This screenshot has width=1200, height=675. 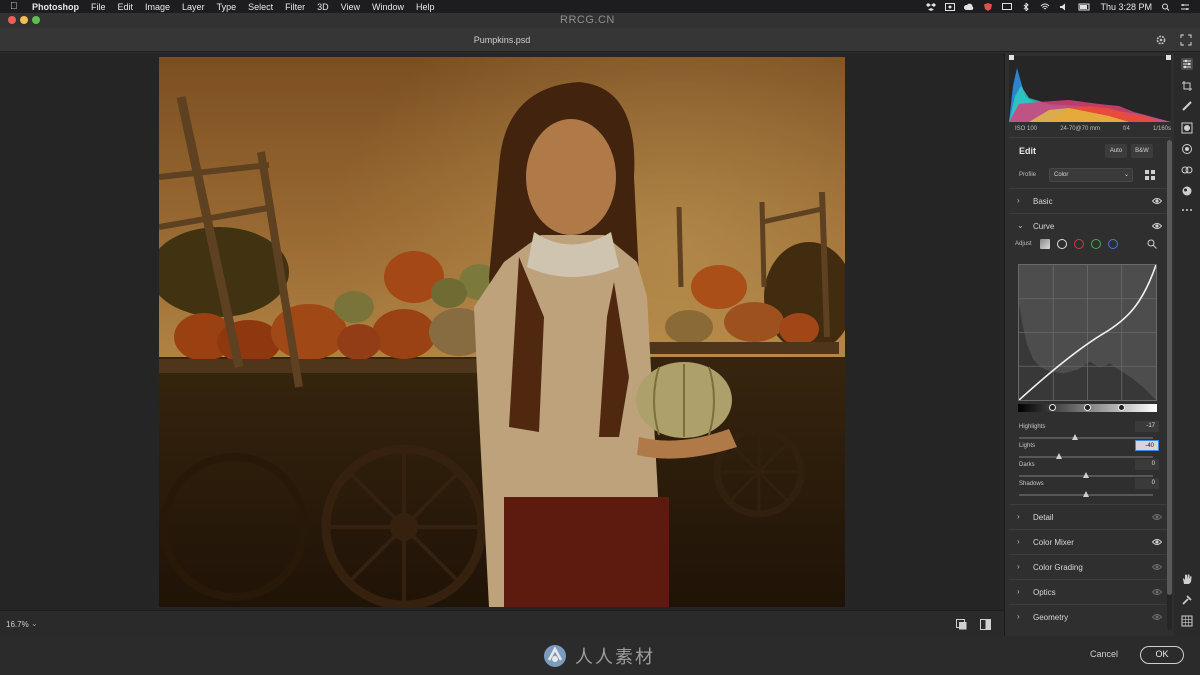 I want to click on parametric-curve-button, so click(x=1045, y=244).